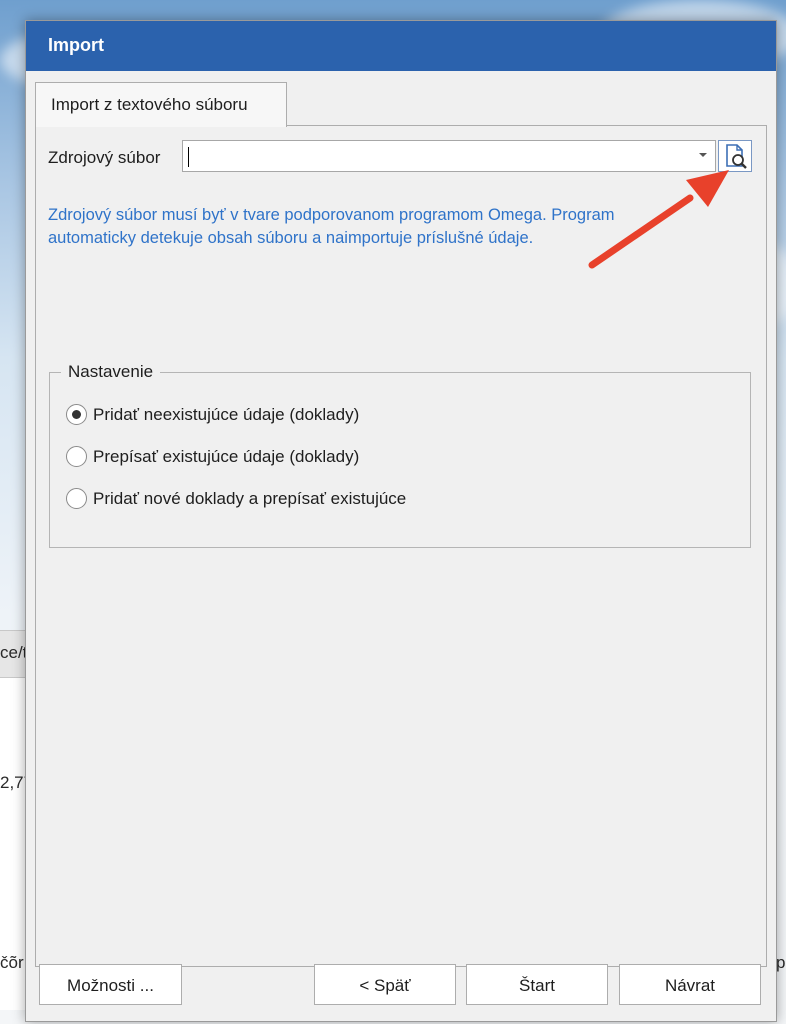  What do you see at coordinates (12, 962) in the screenshot?
I see `background-text: čõr` at bounding box center [12, 962].